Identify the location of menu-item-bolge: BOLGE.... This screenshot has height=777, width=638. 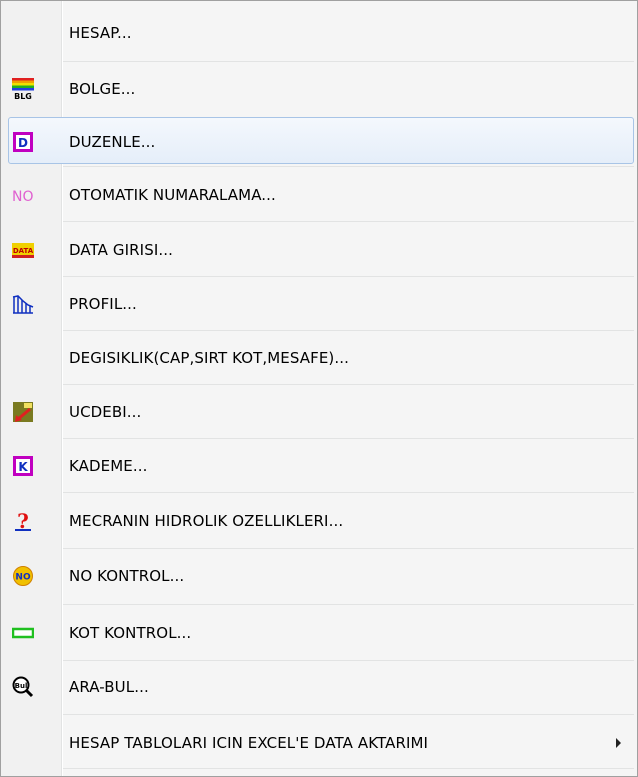
(102, 89).